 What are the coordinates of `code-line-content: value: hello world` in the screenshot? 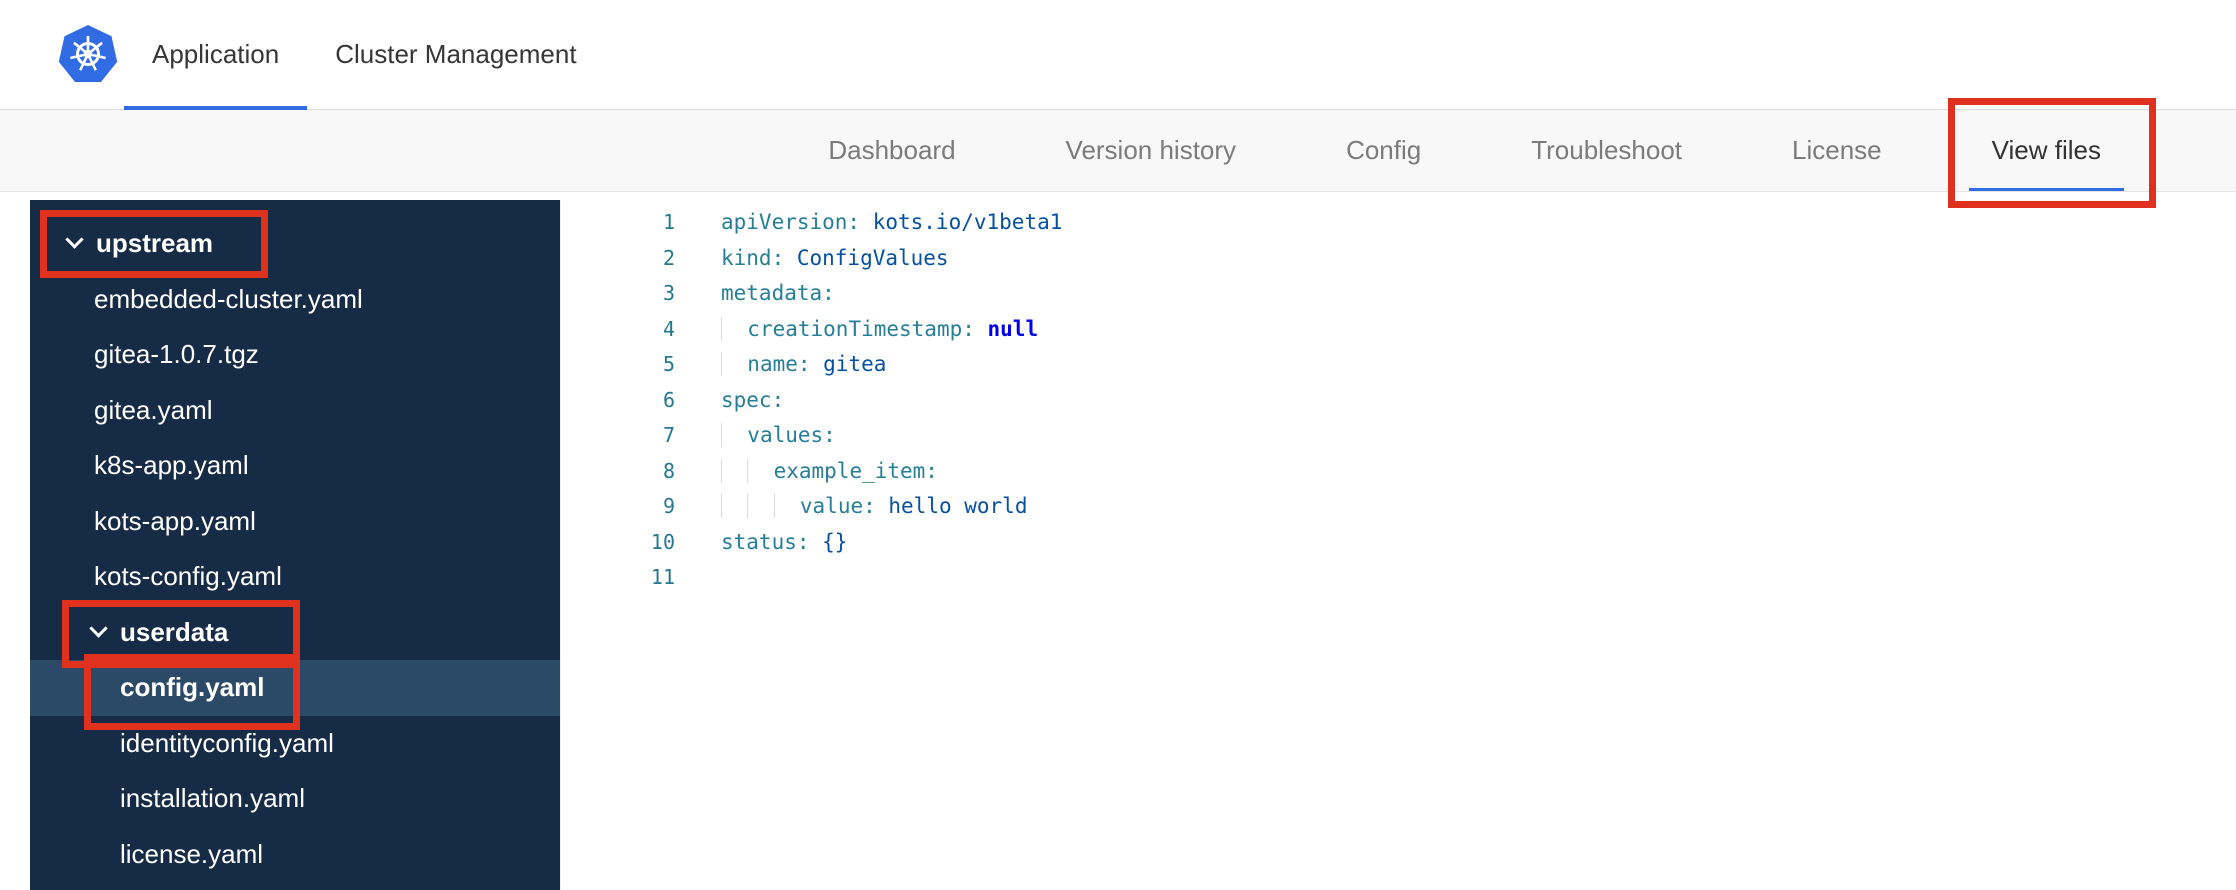 It's located at (851, 507).